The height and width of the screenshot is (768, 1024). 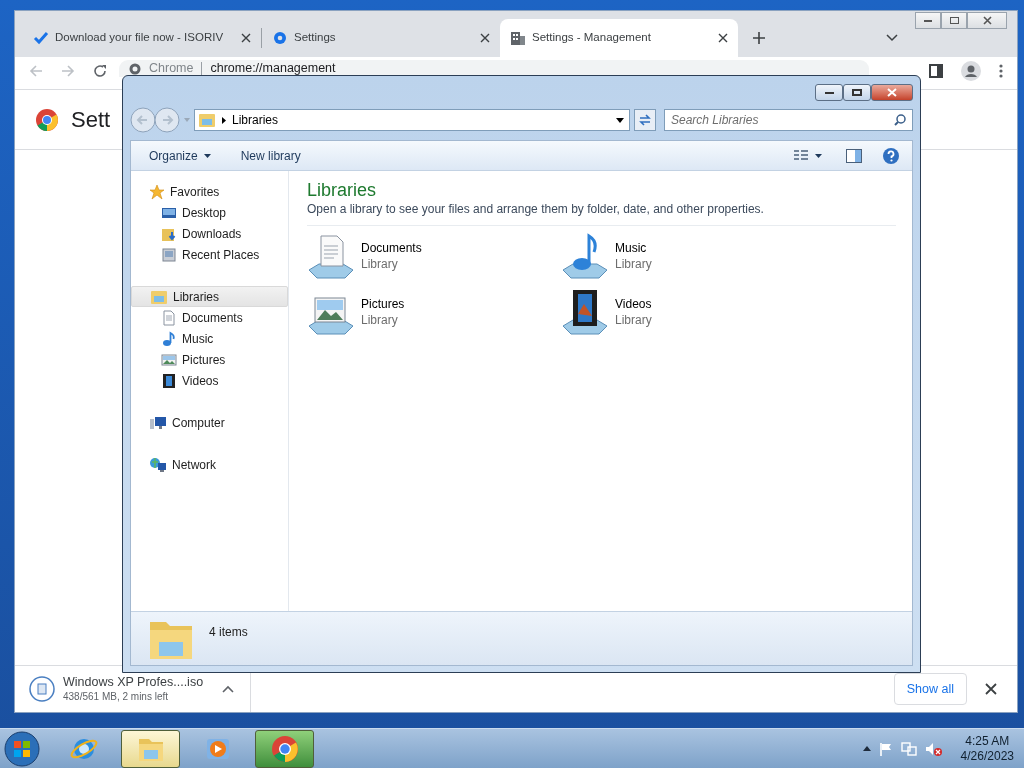 What do you see at coordinates (209, 296) in the screenshot?
I see `nav-item: Libraries` at bounding box center [209, 296].